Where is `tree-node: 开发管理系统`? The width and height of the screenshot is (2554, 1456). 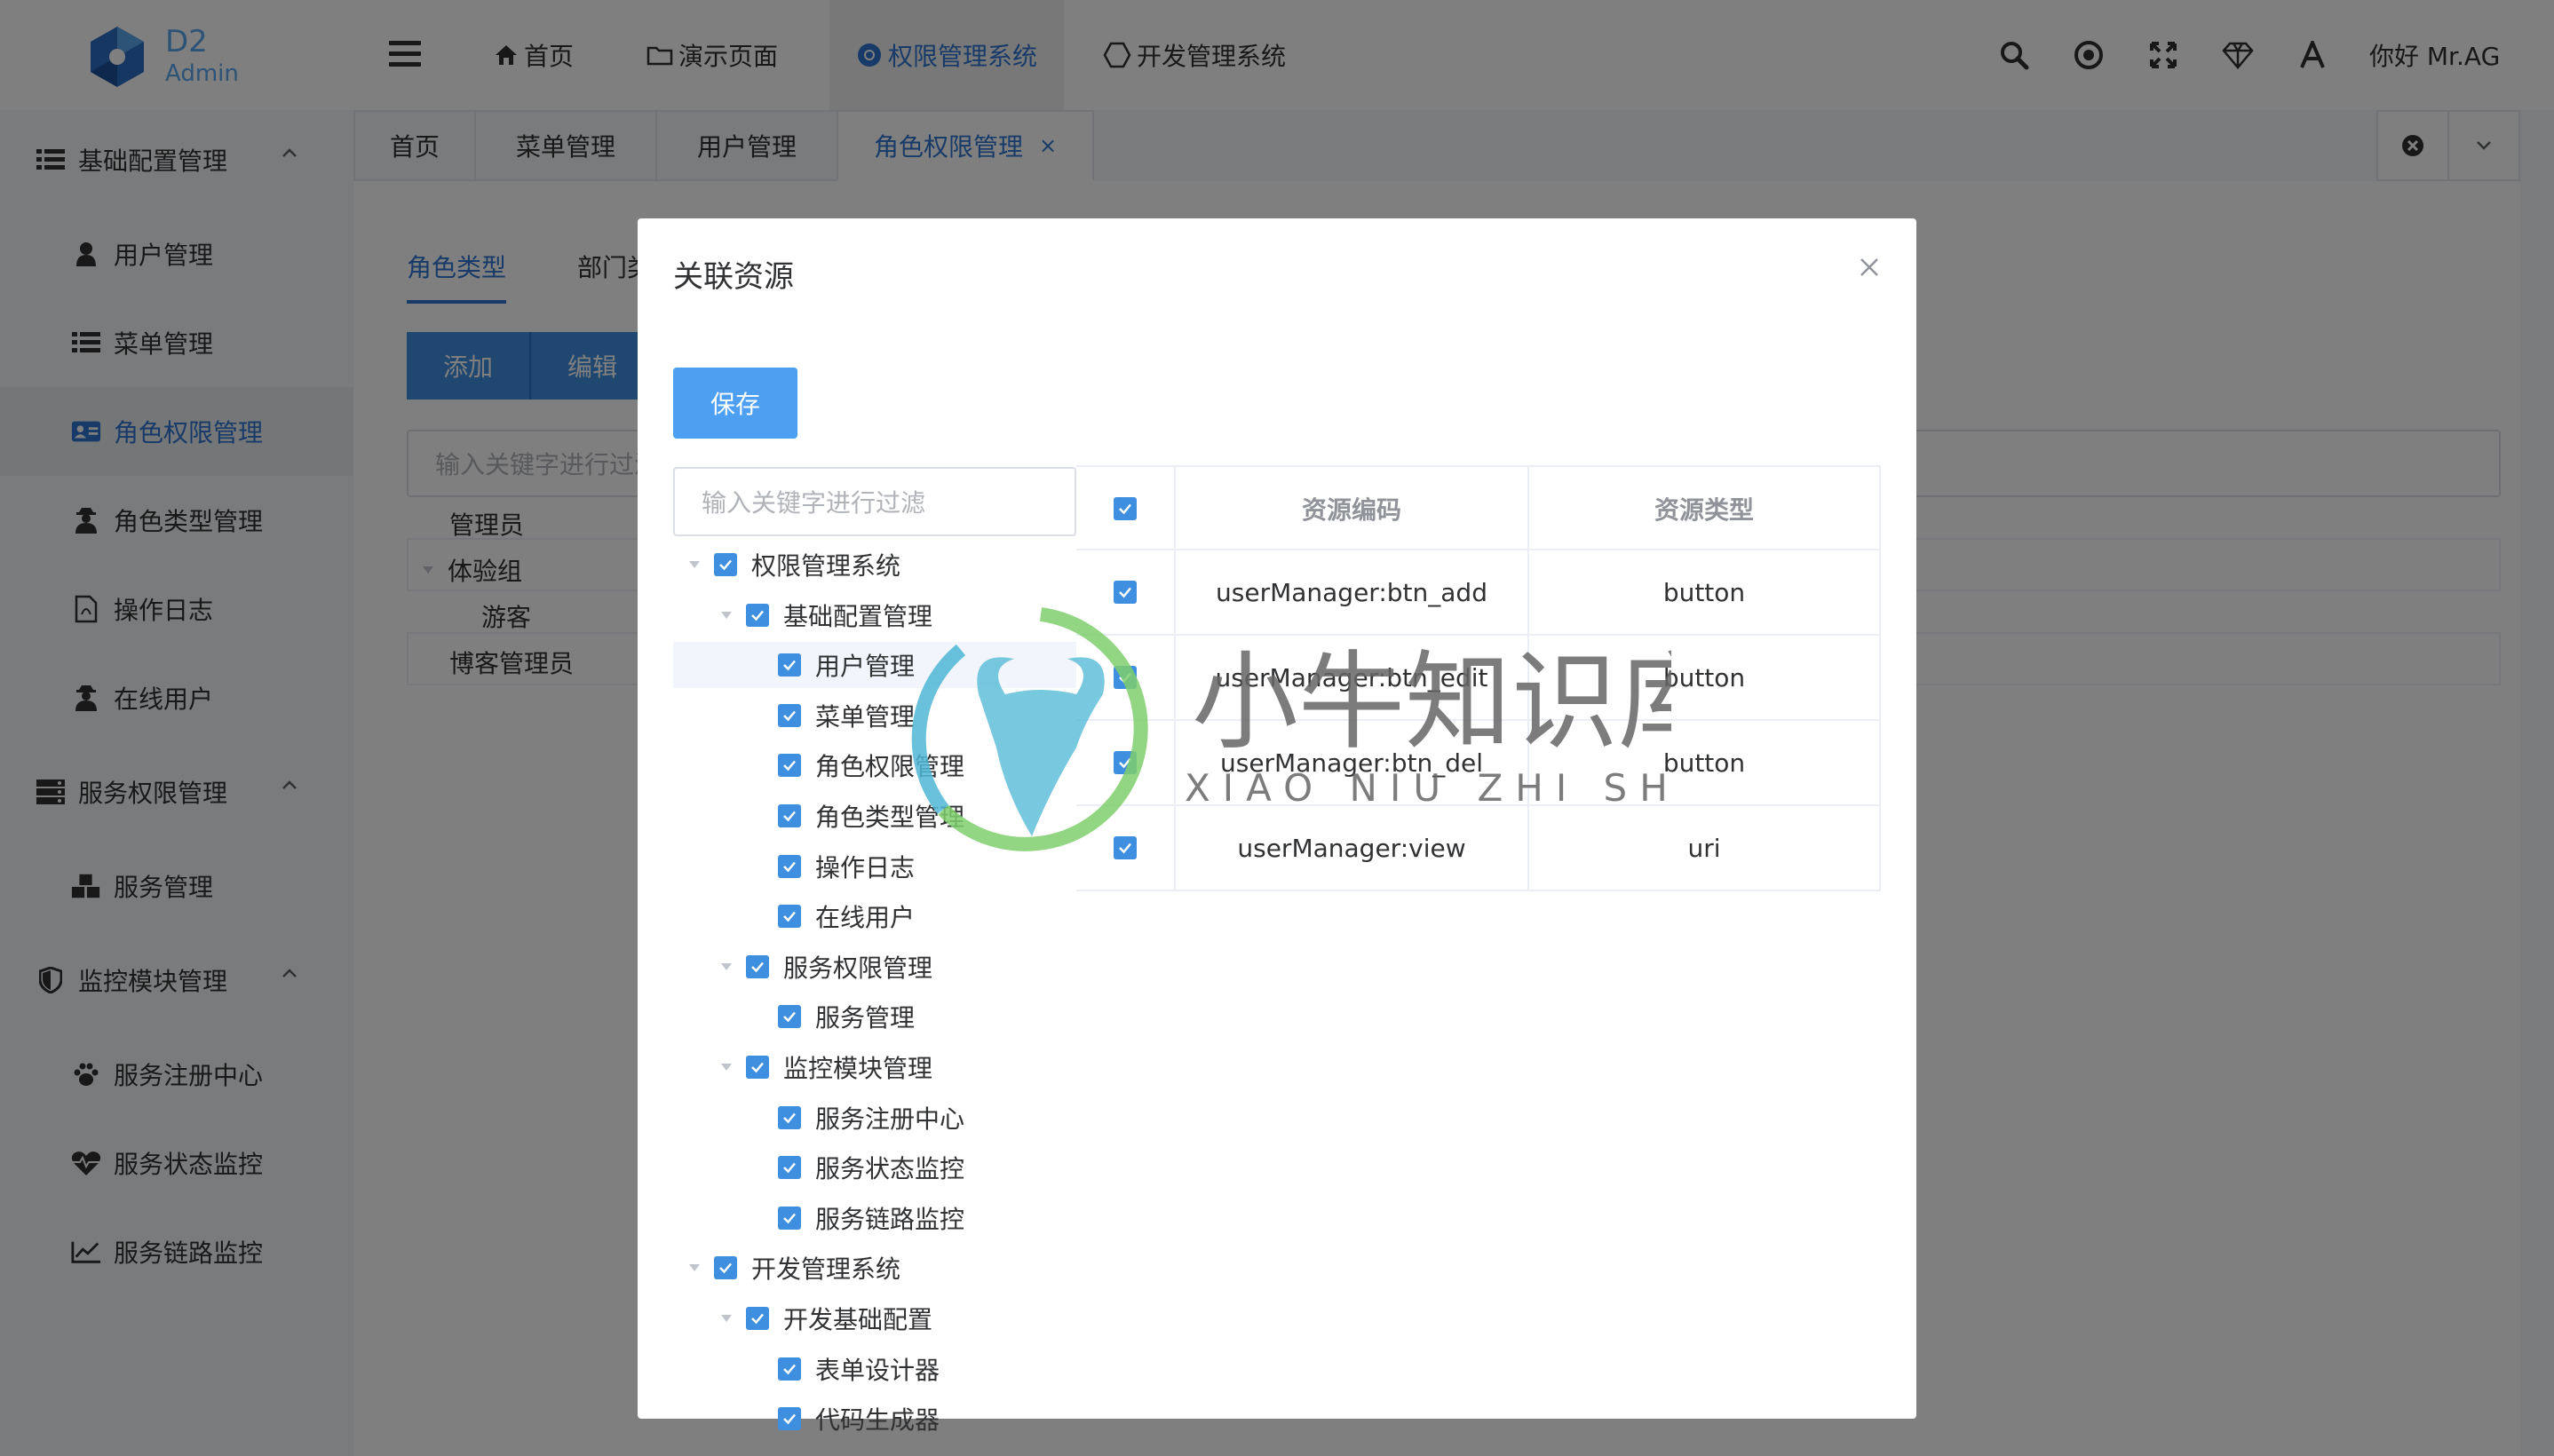 tree-node: 开发管理系统 is located at coordinates (875, 1268).